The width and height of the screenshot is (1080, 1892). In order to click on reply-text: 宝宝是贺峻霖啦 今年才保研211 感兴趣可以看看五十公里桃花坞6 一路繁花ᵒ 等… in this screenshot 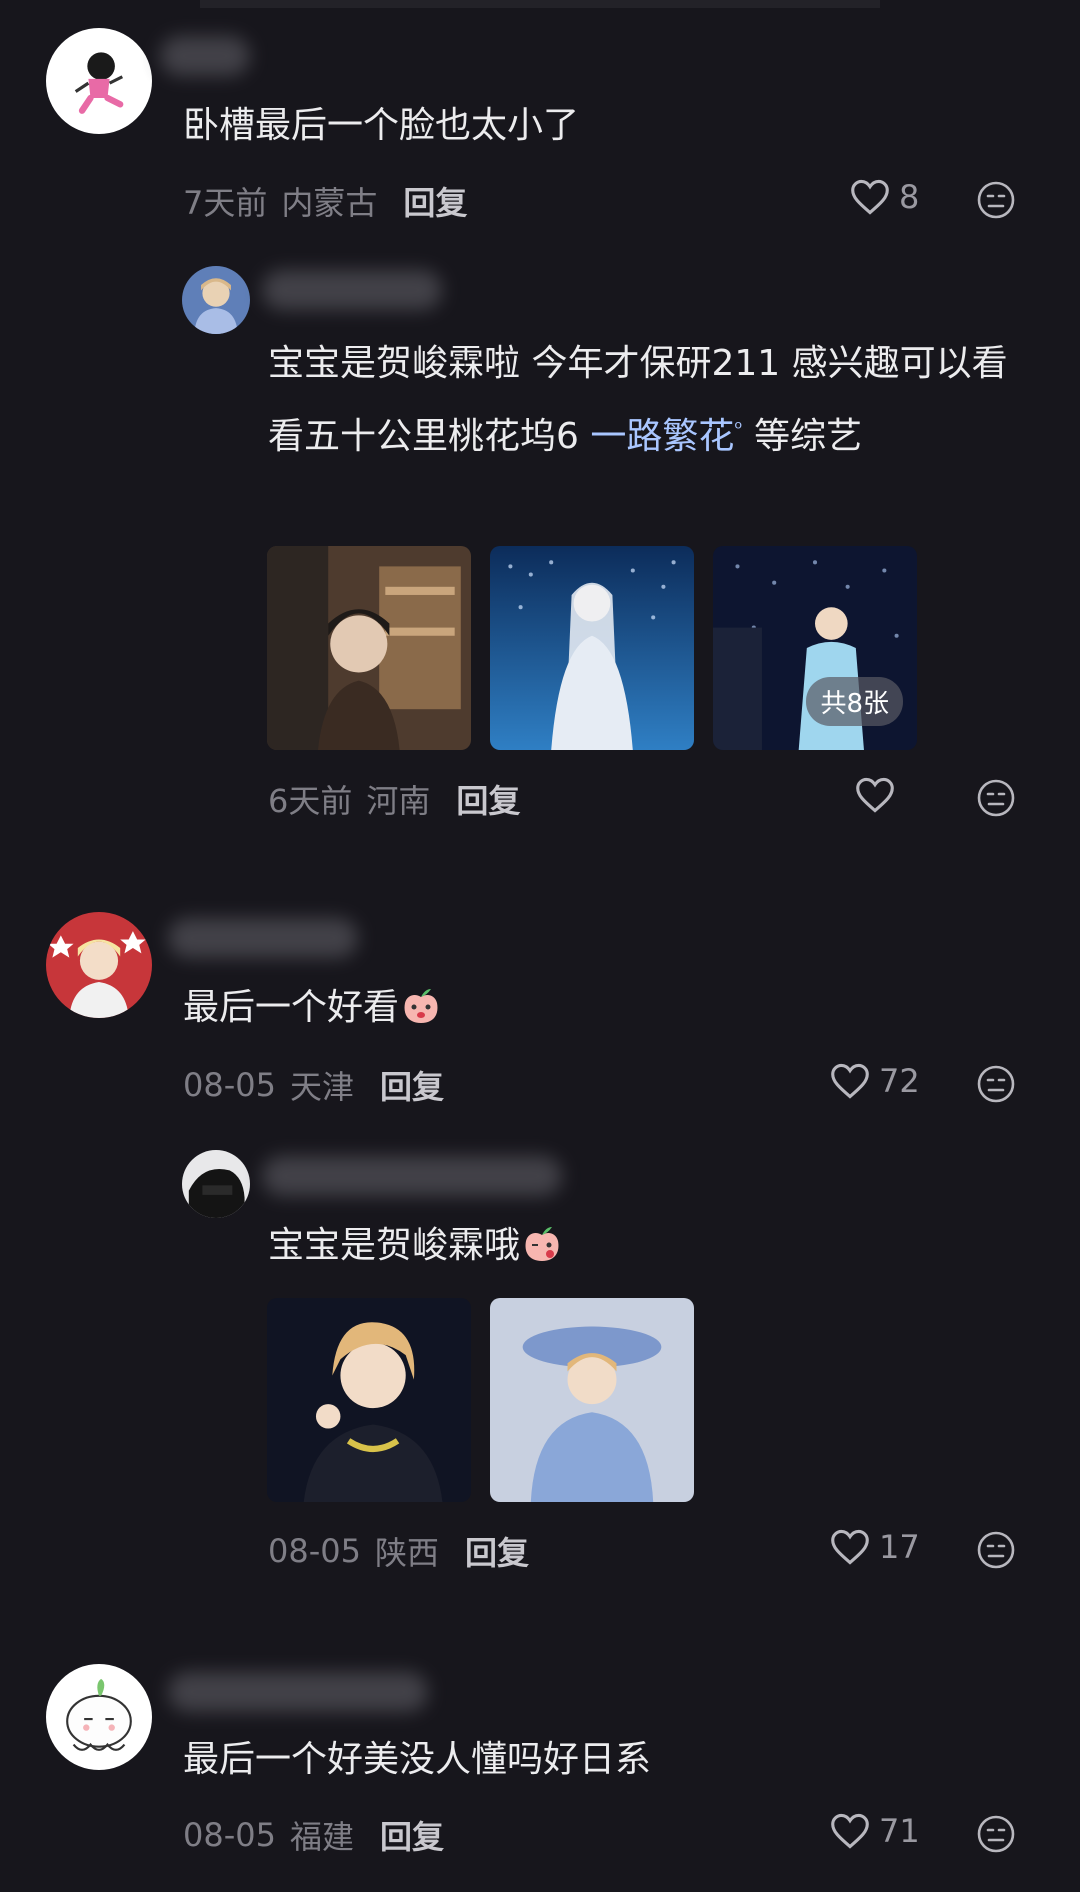, I will do `click(638, 400)`.